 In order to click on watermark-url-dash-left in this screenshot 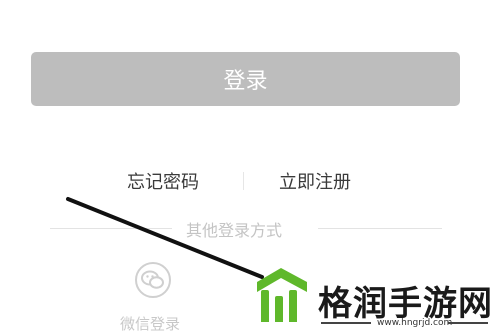, I will do `click(346, 323)`.